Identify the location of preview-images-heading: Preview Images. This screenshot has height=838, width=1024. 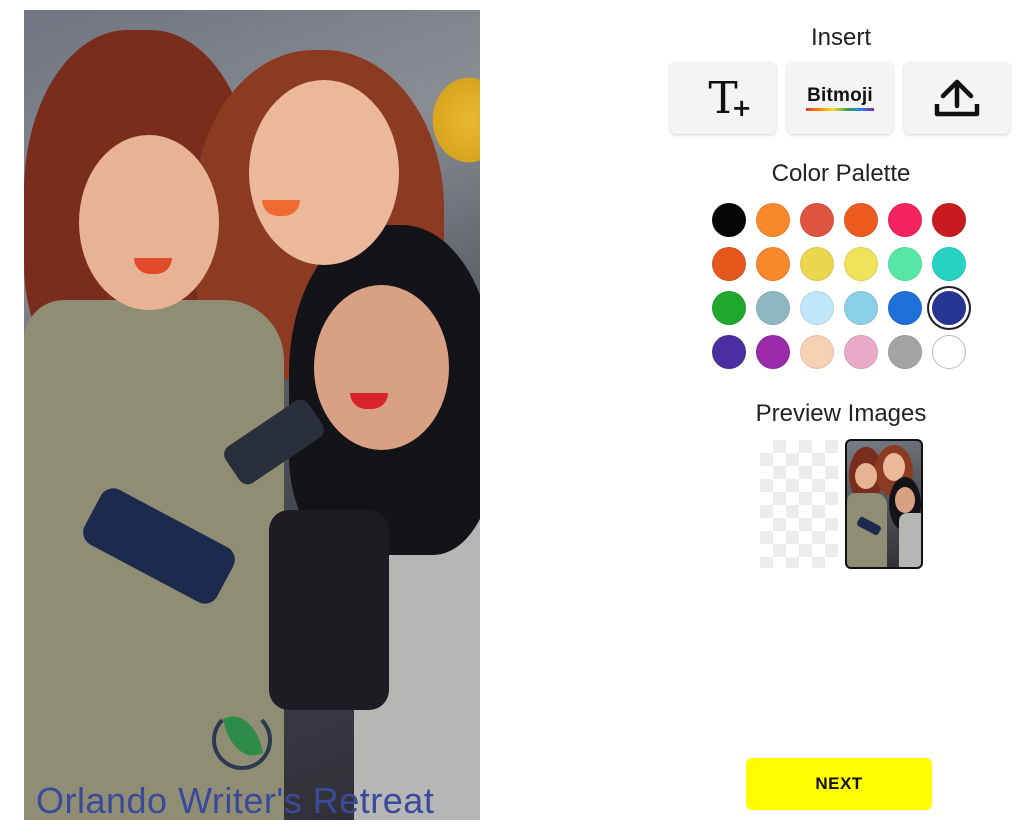
(841, 413).